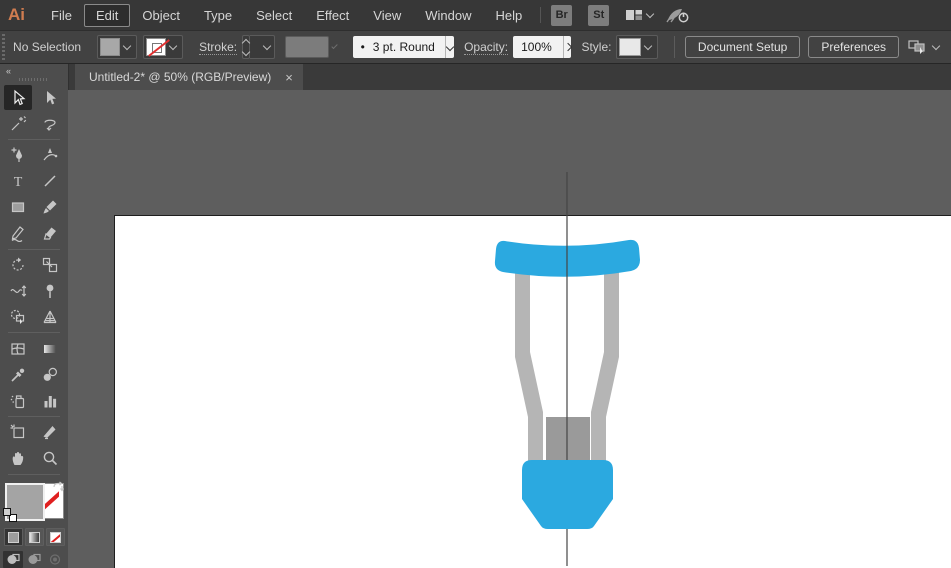 The width and height of the screenshot is (951, 568). I want to click on draw-behind-button, so click(34, 559).